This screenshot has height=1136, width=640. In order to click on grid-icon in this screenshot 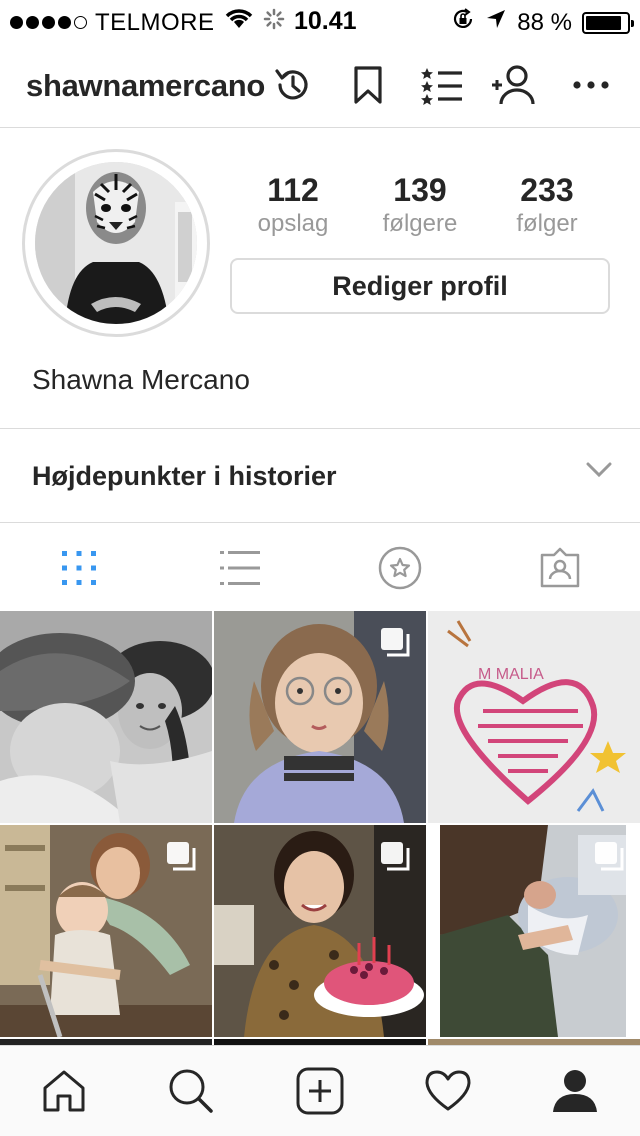, I will do `click(79, 568)`.